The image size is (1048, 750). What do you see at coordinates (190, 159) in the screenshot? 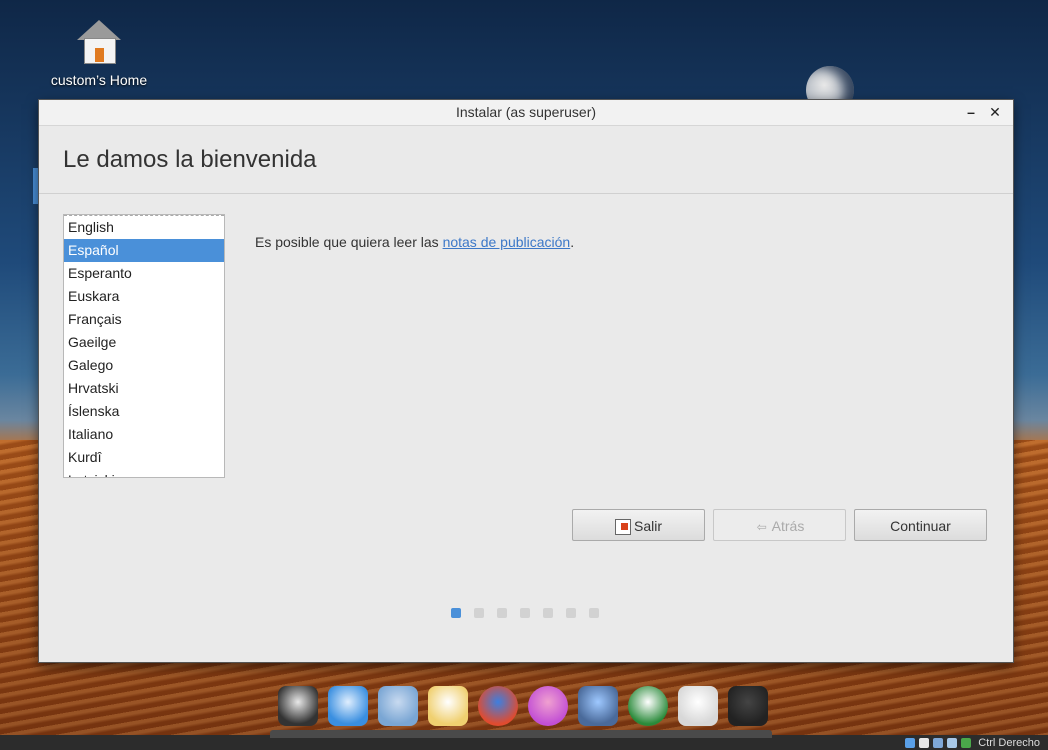
I see `page-title: Le damos la bienvenida` at bounding box center [190, 159].